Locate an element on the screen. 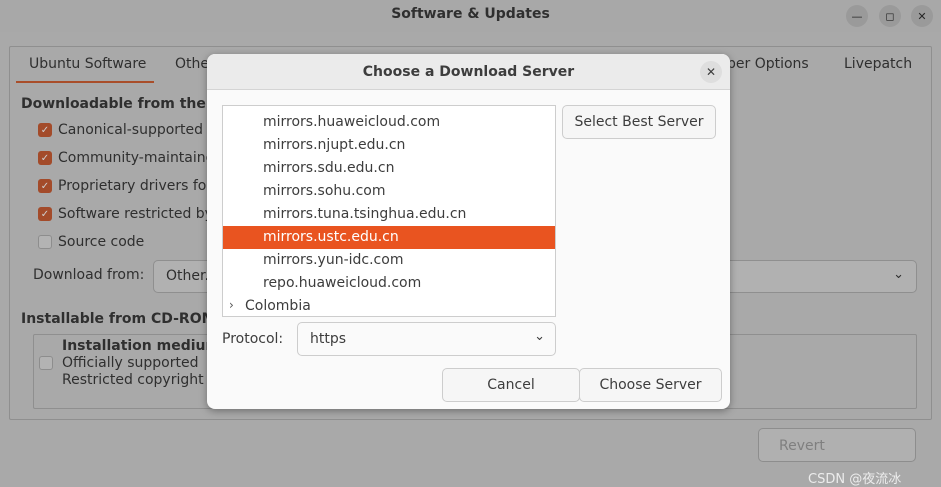  list-item: mirrors.huaweicloud.com is located at coordinates (389, 122).